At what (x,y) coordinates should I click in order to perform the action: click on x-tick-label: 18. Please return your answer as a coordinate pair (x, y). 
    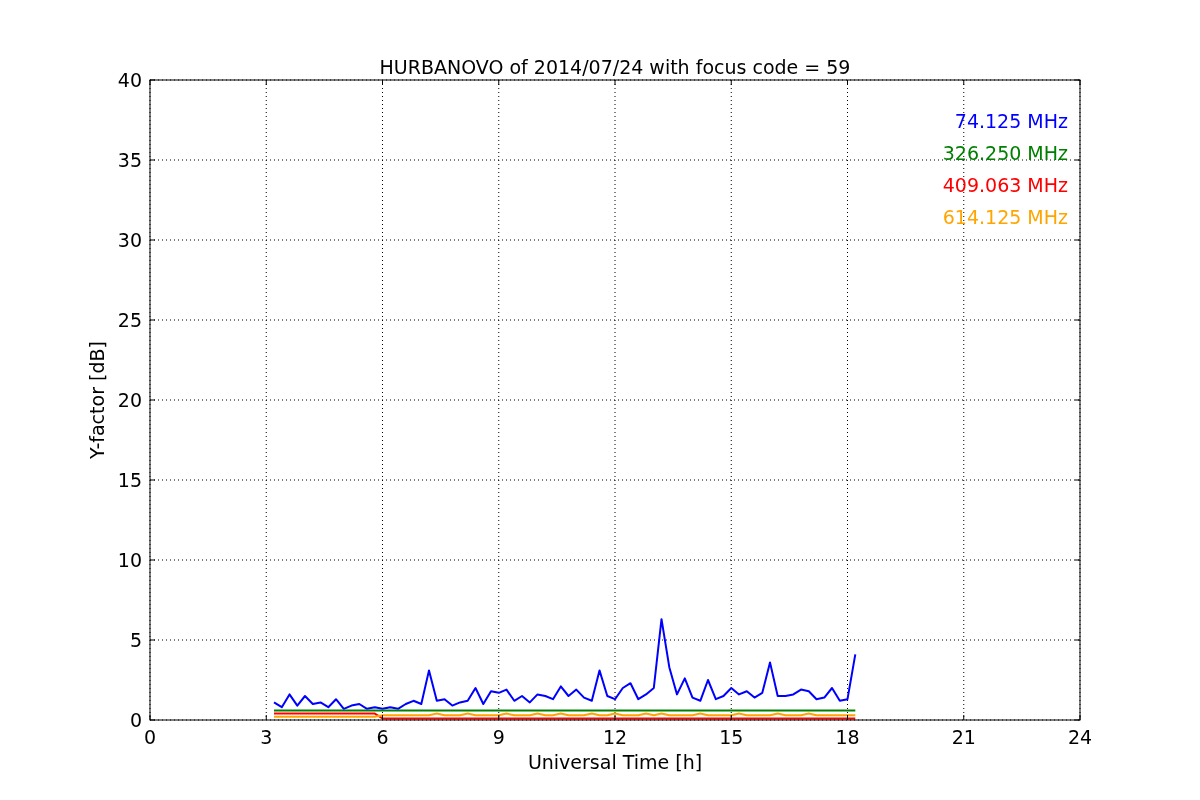
    Looking at the image, I should click on (847, 737).